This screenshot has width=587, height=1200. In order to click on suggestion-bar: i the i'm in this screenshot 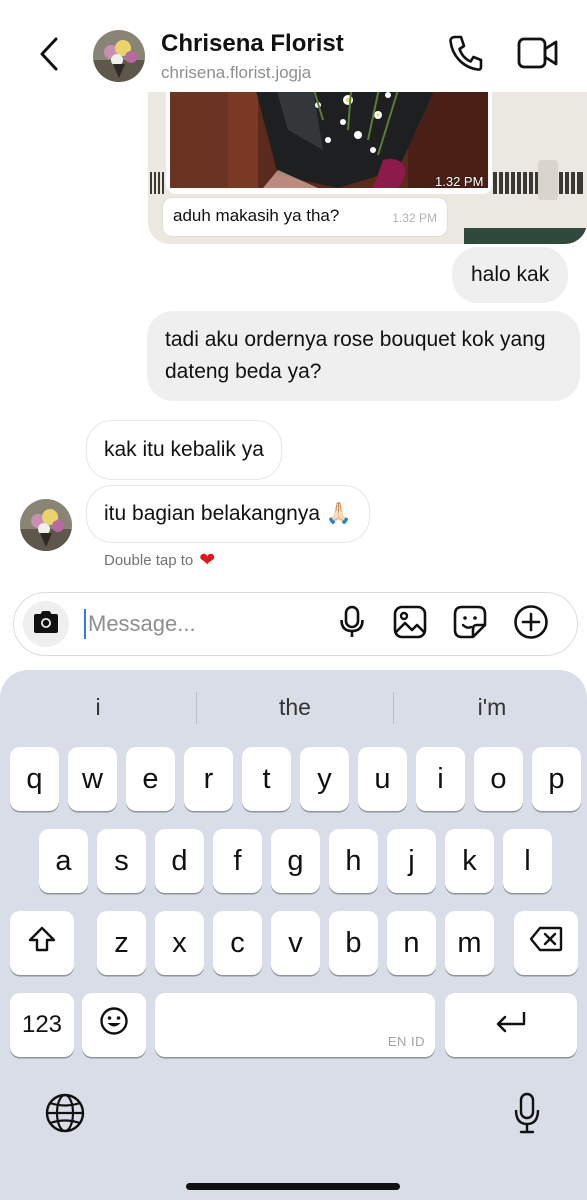, I will do `click(293, 707)`.